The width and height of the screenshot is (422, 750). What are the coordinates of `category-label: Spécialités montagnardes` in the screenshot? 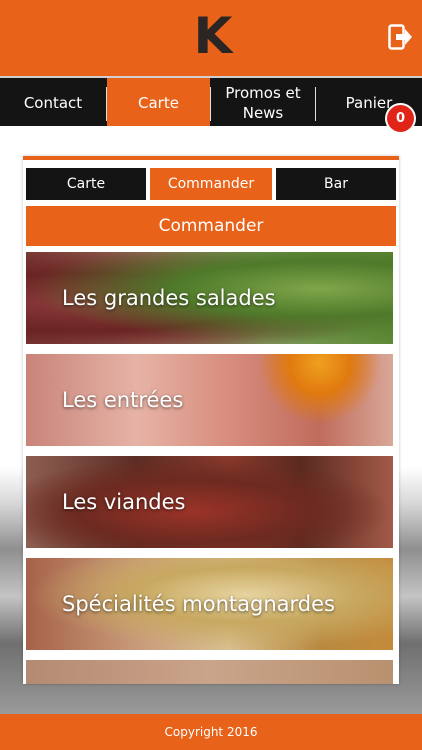 It's located at (198, 604).